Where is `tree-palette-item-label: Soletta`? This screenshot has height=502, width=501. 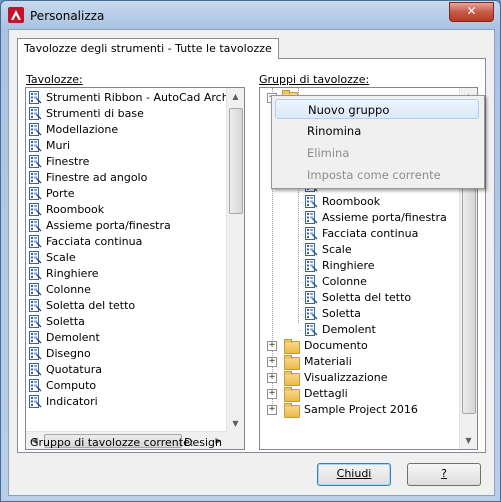 tree-palette-item-label: Soletta is located at coordinates (341, 313).